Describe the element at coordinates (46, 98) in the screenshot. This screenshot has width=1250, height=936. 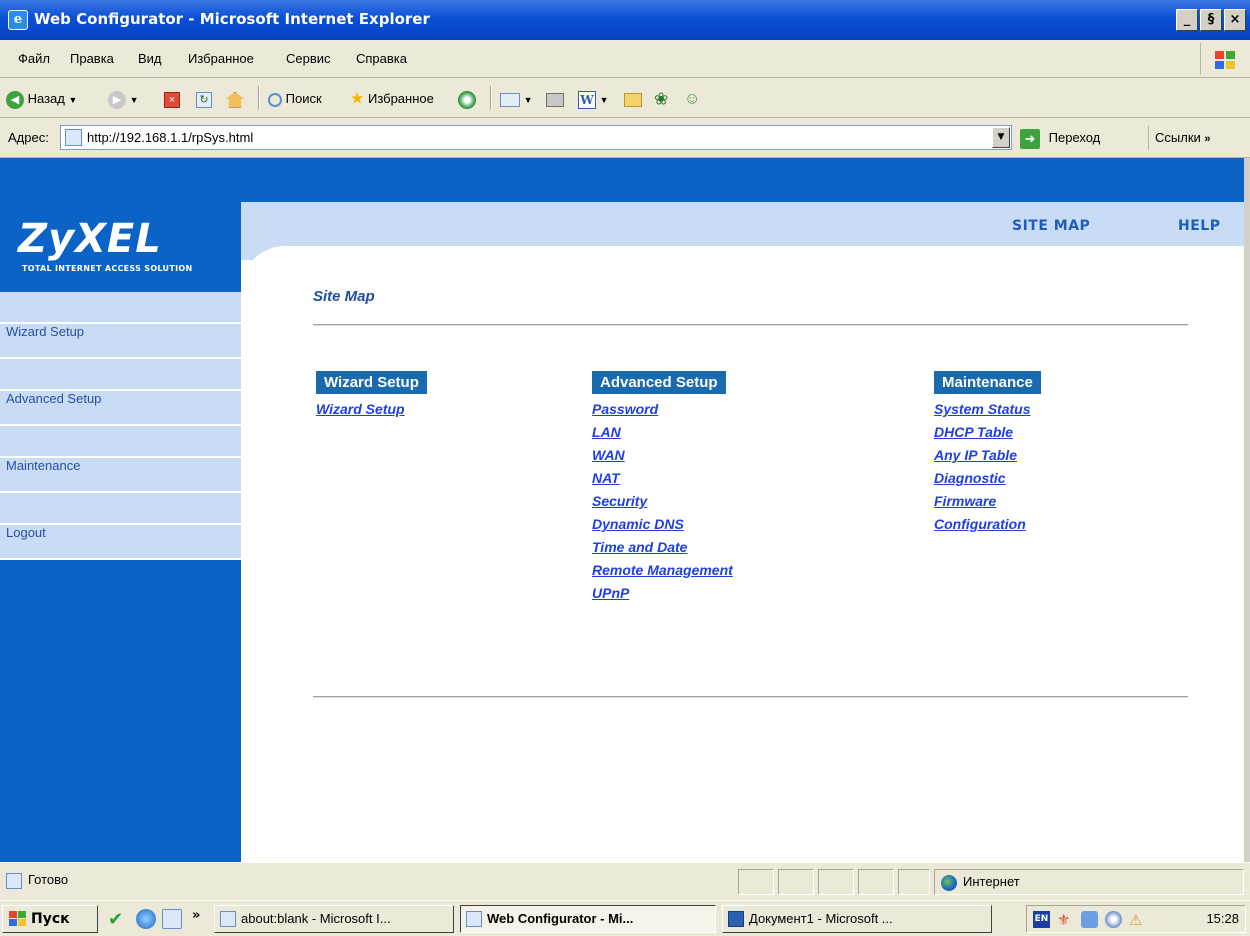
I see `back-label: Назад` at that location.